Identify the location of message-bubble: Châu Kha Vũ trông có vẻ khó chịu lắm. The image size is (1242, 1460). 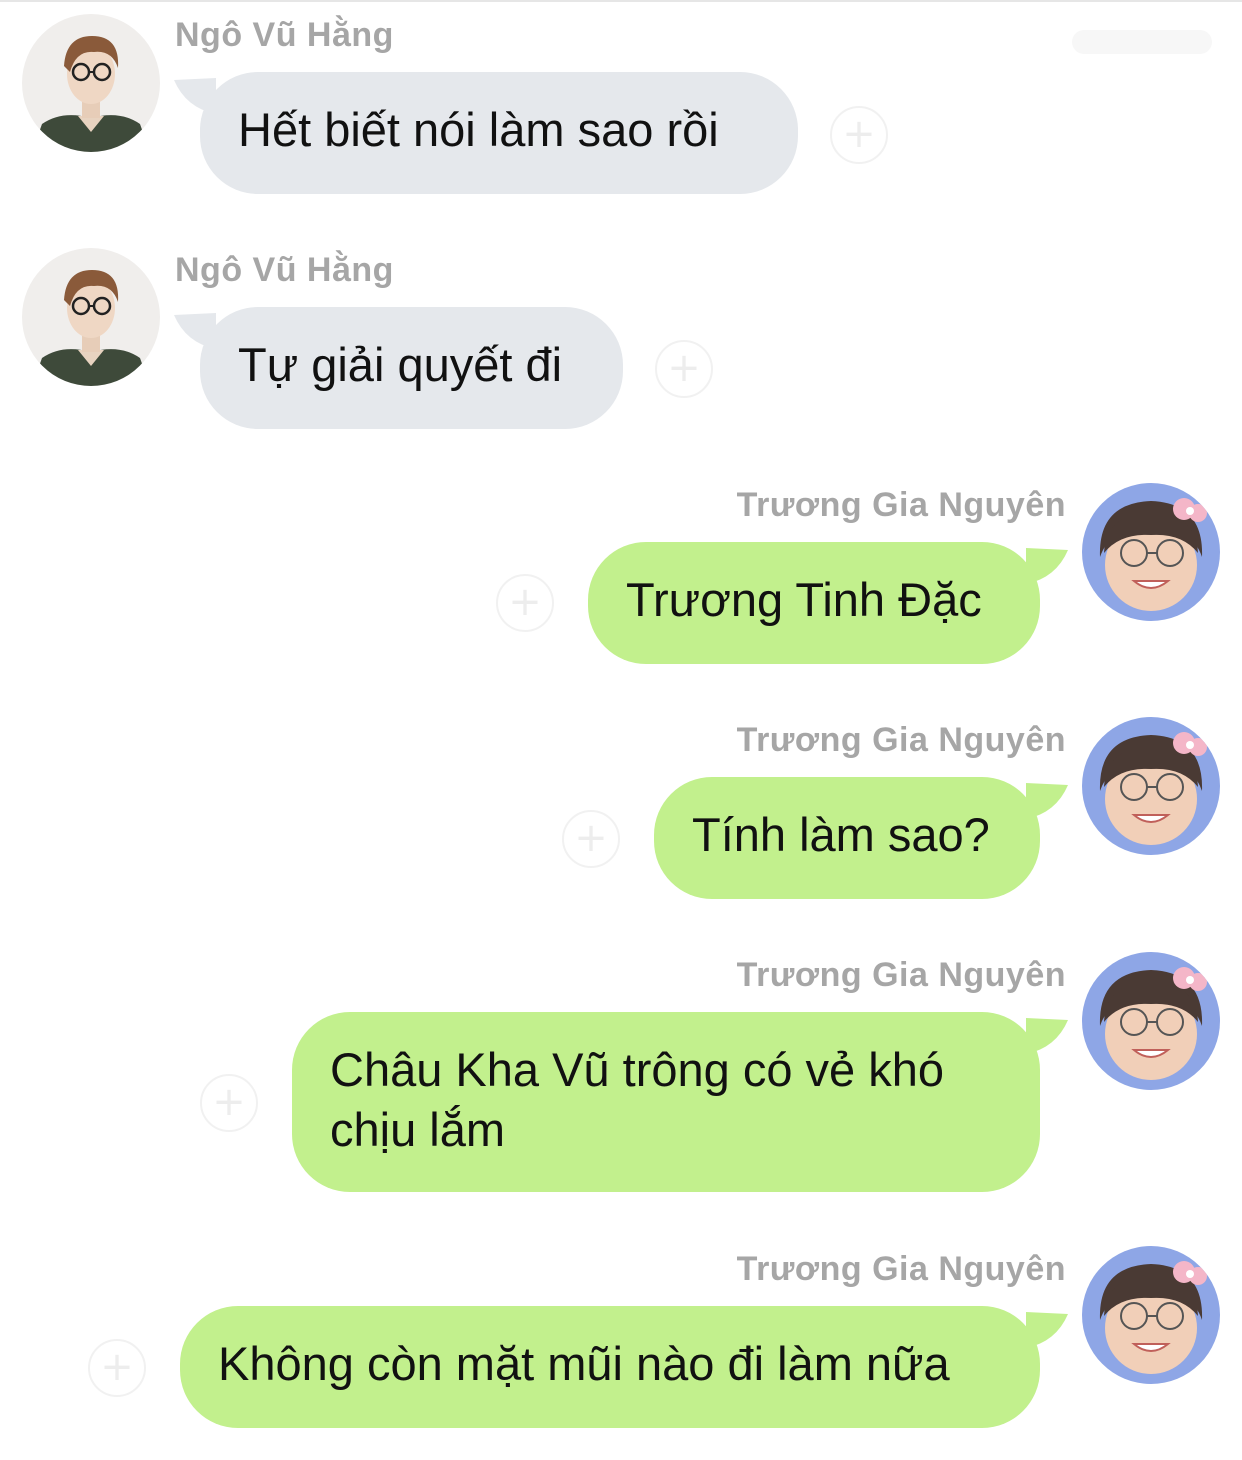
(666, 1102).